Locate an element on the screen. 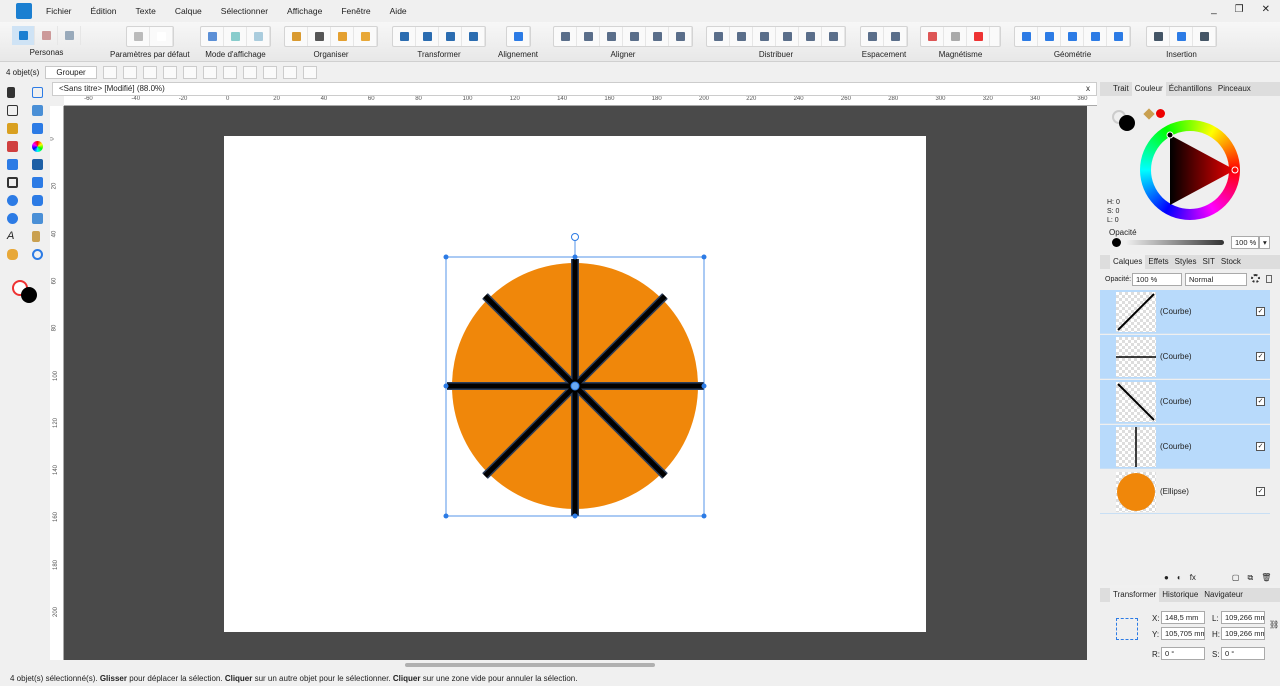  retina-view-icon is located at coordinates (235, 36).